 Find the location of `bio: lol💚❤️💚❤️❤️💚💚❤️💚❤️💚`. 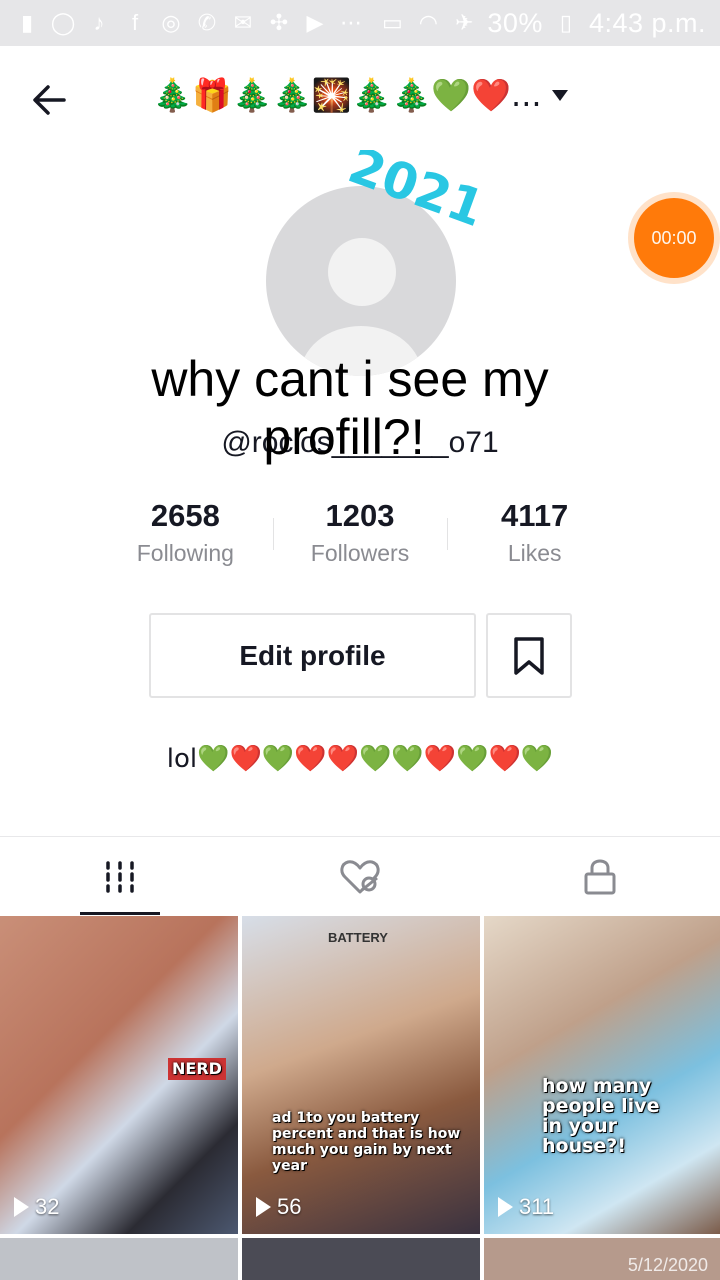

bio: lol💚❤️💚❤️❤️💚💚❤️💚❤️💚 is located at coordinates (360, 759).